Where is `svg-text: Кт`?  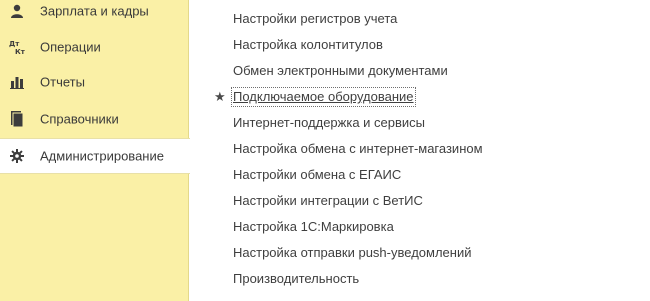
svg-text: Кт is located at coordinates (20, 51).